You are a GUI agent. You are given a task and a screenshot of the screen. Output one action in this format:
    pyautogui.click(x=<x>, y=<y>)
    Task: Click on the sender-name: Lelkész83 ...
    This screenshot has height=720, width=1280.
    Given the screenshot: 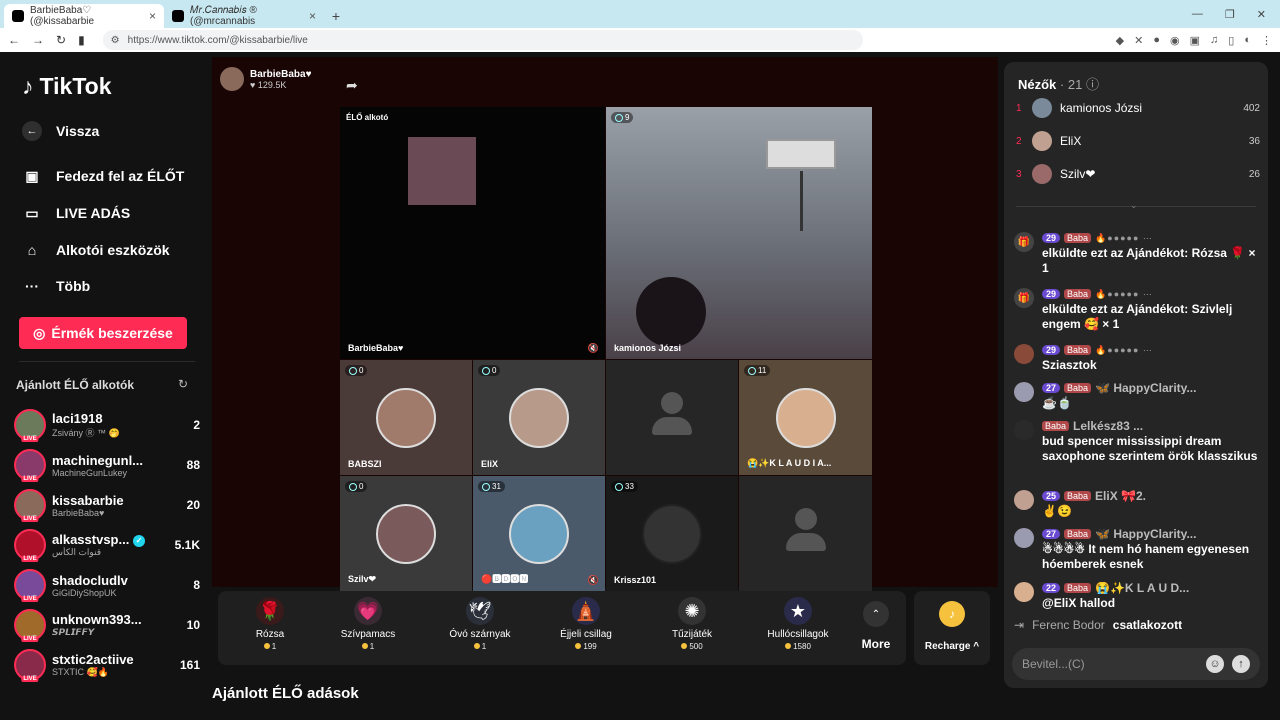 What is the action you would take?
    pyautogui.click(x=1108, y=426)
    